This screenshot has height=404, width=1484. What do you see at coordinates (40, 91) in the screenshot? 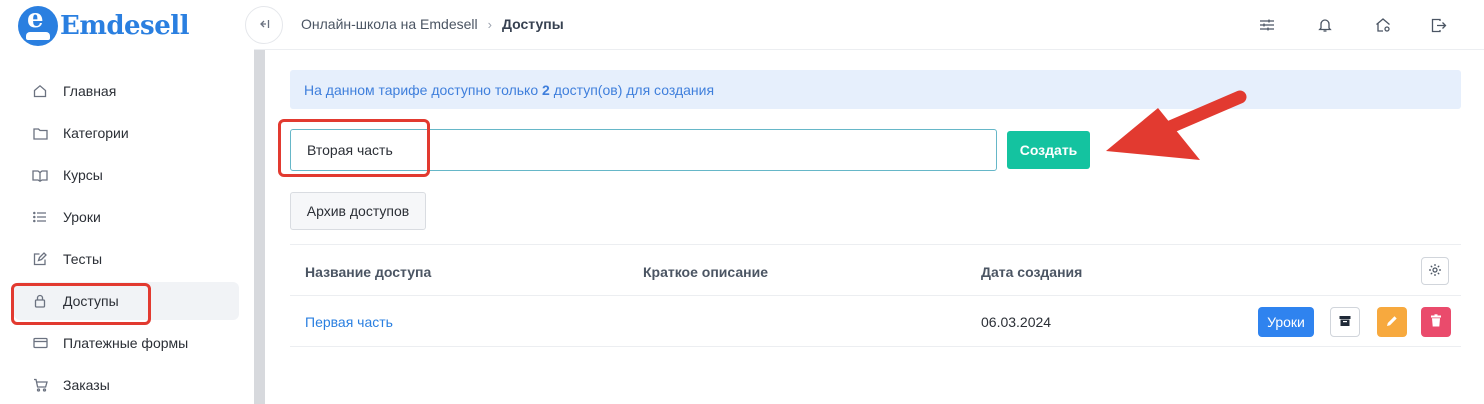
I see `home-icon` at bounding box center [40, 91].